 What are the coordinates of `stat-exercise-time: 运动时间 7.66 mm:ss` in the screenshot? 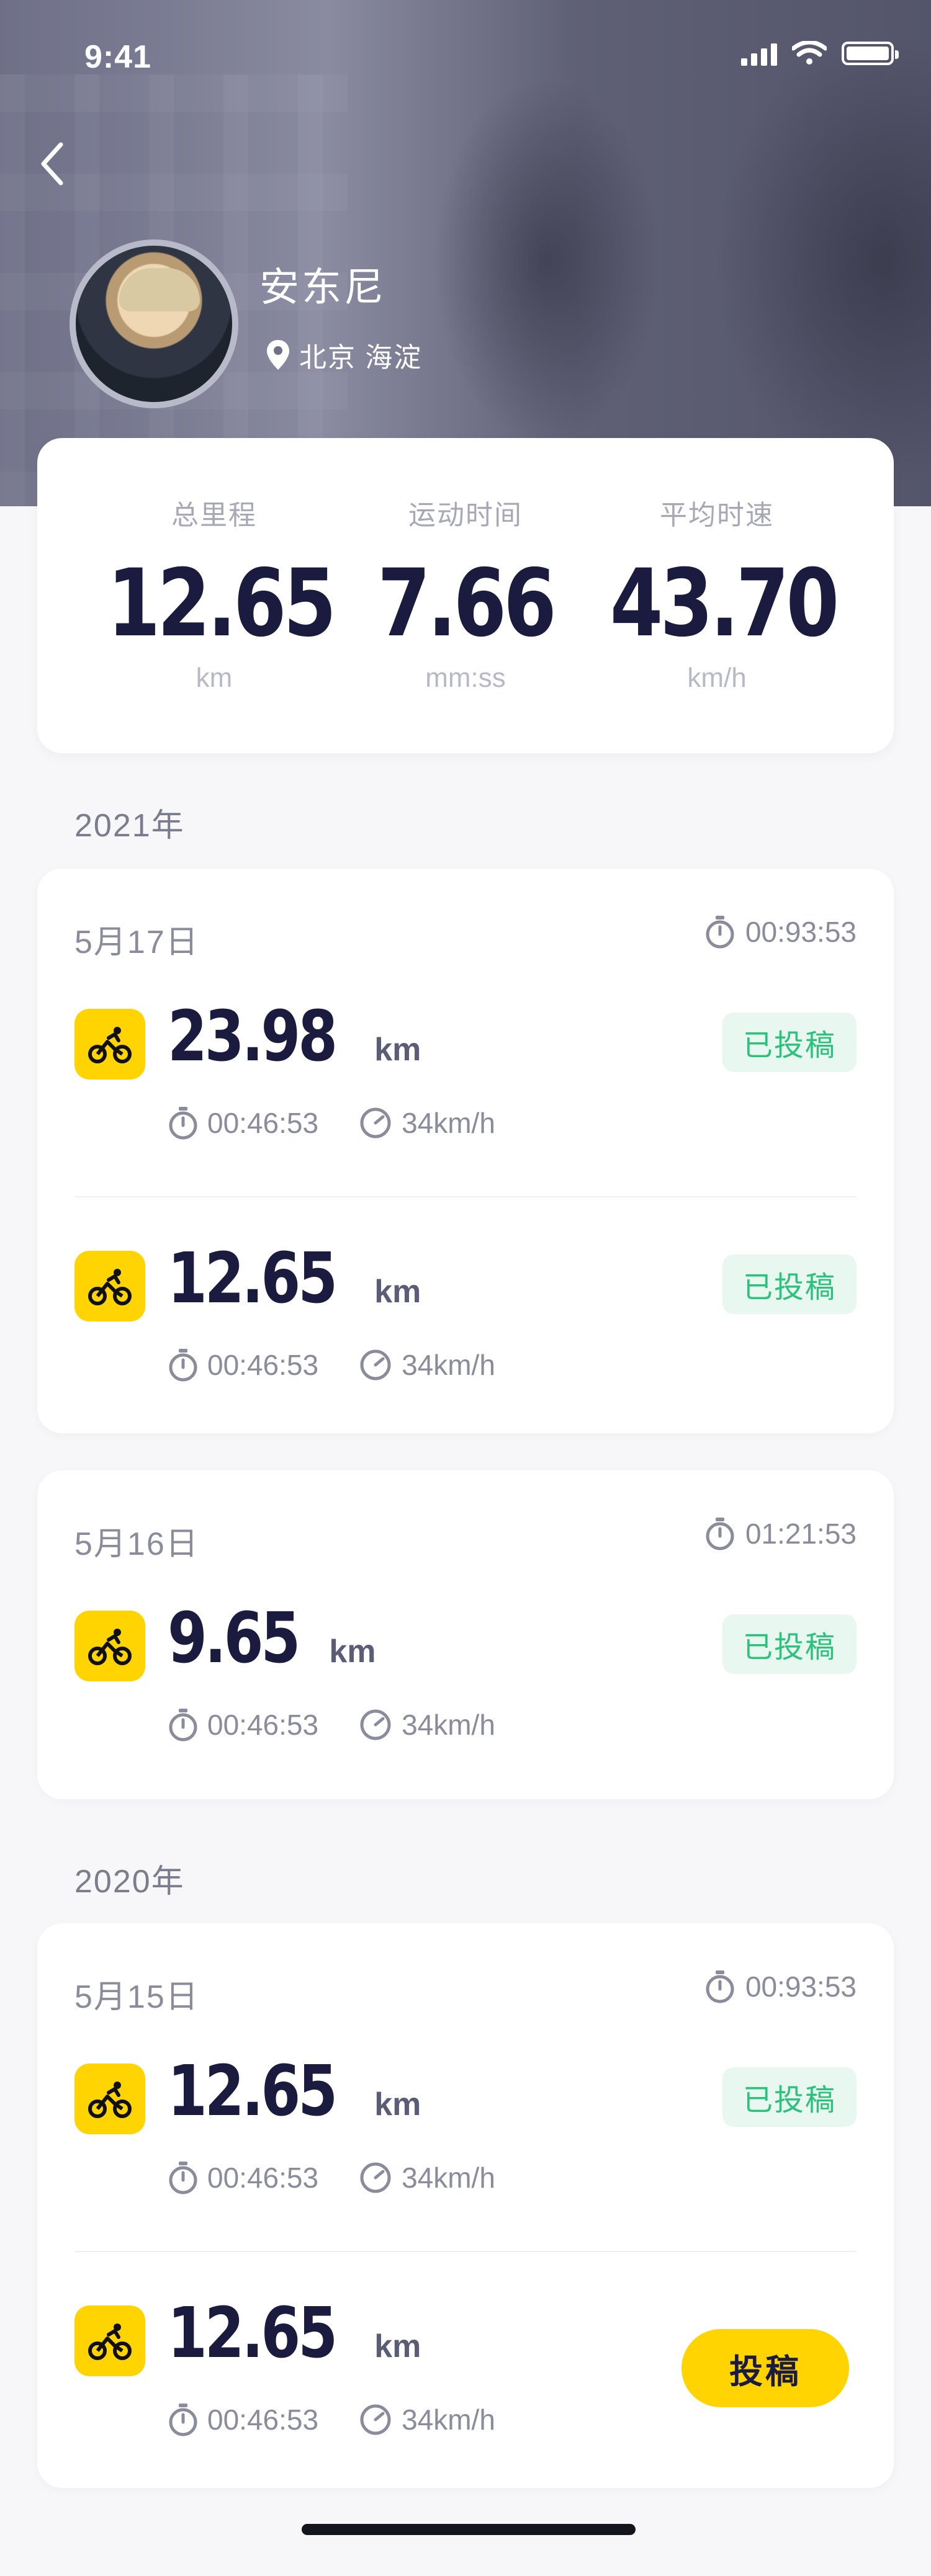 It's located at (465, 566).